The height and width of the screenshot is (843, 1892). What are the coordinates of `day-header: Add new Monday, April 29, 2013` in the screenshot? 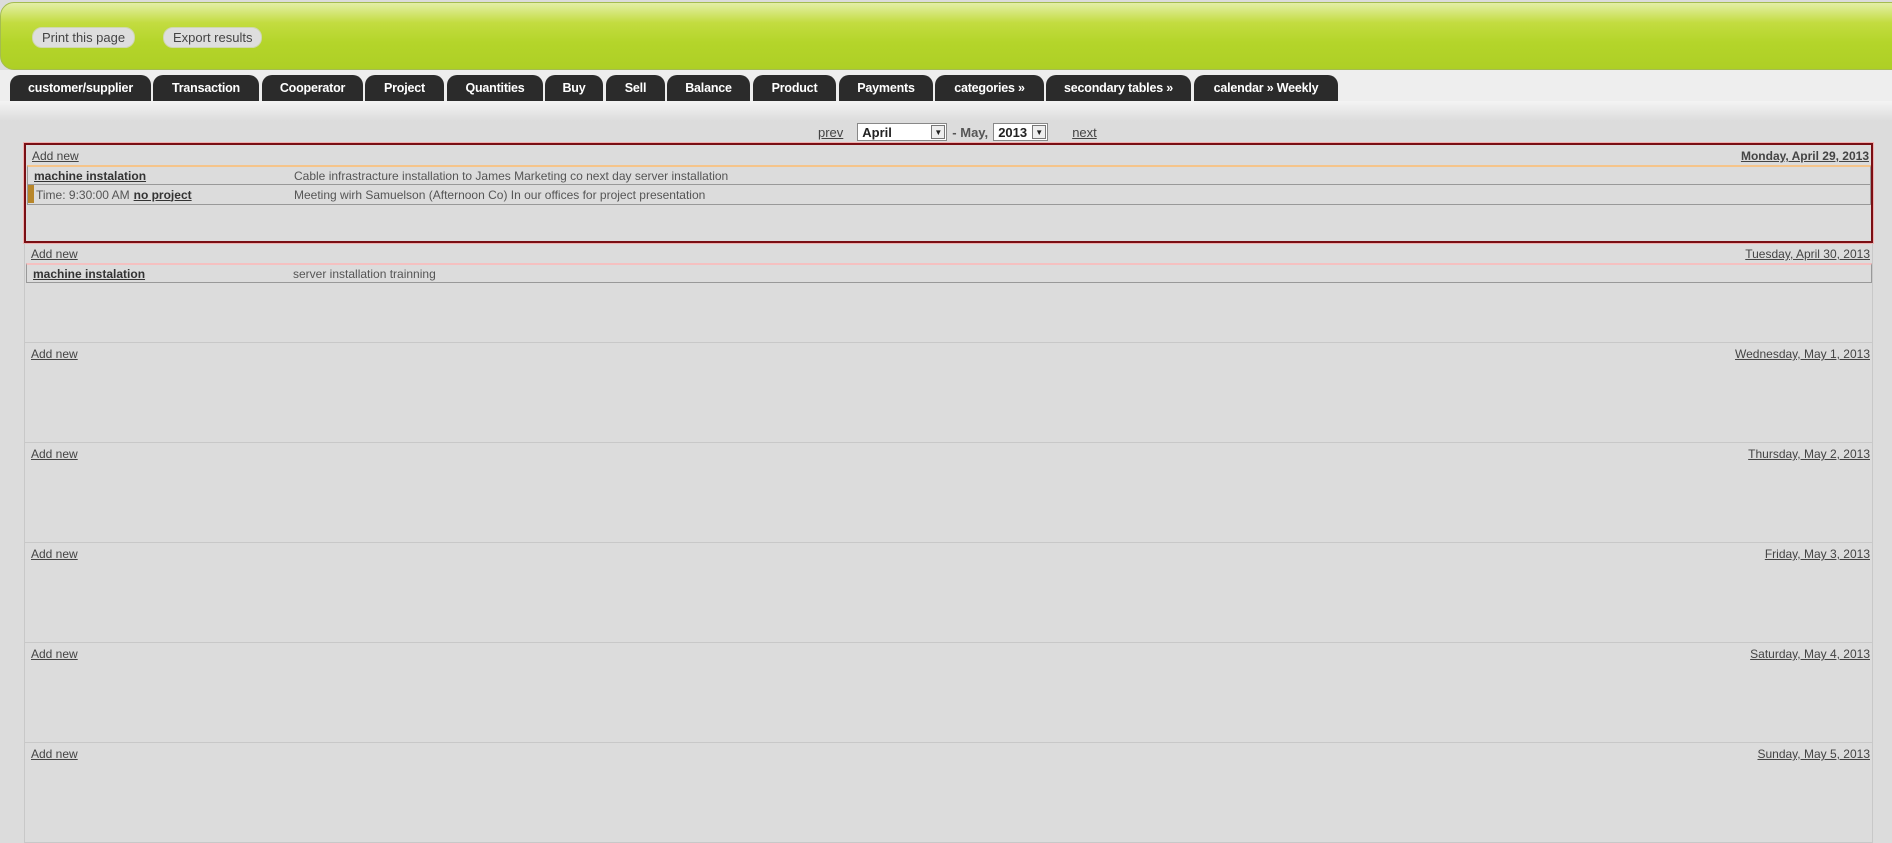 It's located at (948, 155).